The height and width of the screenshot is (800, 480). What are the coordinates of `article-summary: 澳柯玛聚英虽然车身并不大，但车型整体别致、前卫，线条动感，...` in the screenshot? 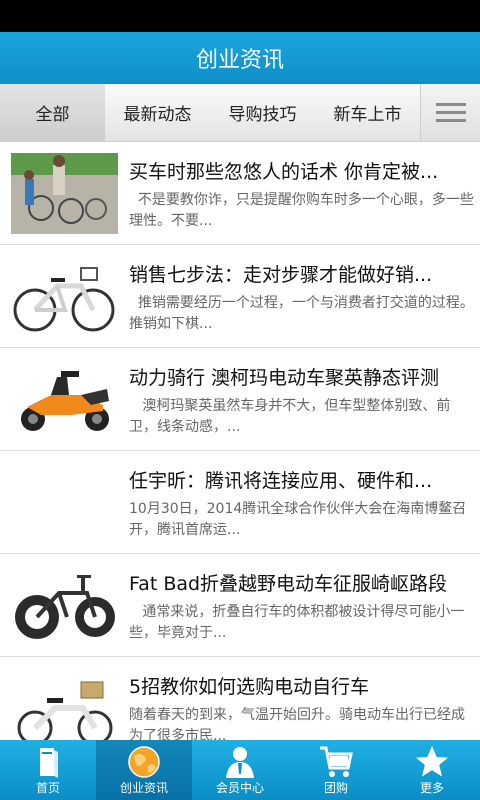 It's located at (290, 416).